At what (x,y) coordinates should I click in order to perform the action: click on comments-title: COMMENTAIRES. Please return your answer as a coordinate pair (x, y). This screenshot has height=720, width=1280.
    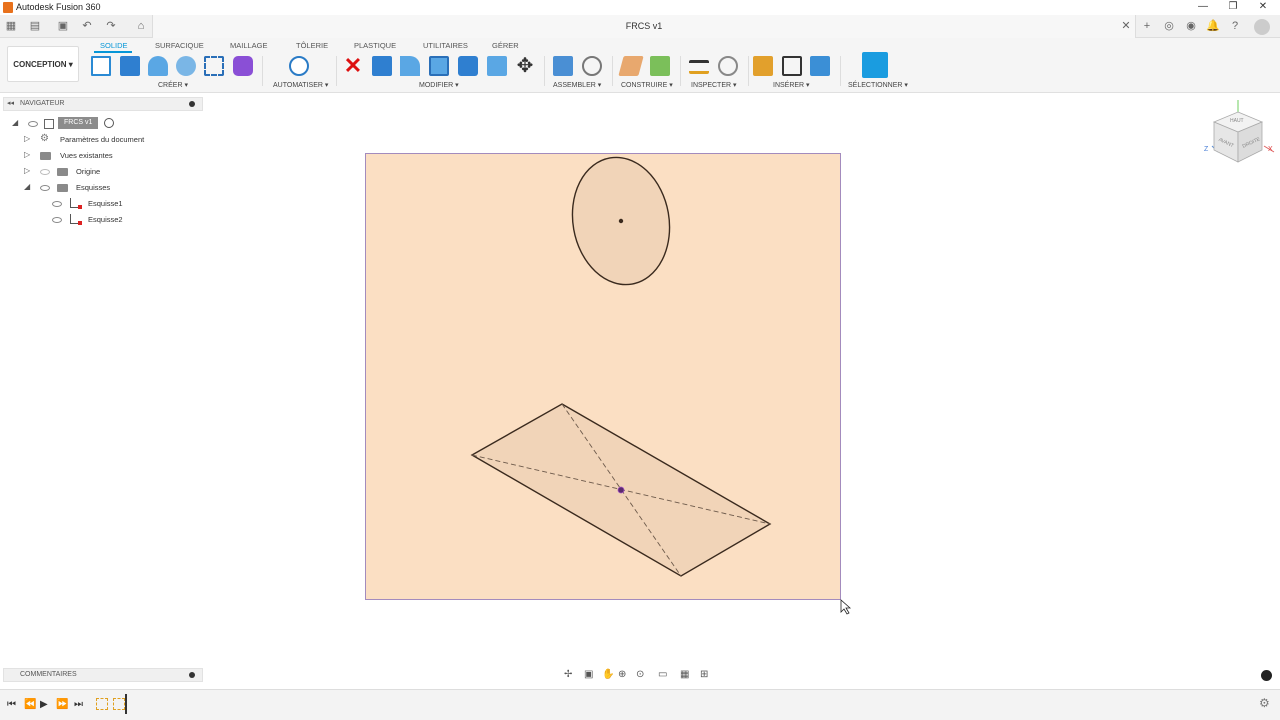
    Looking at the image, I should click on (48, 674).